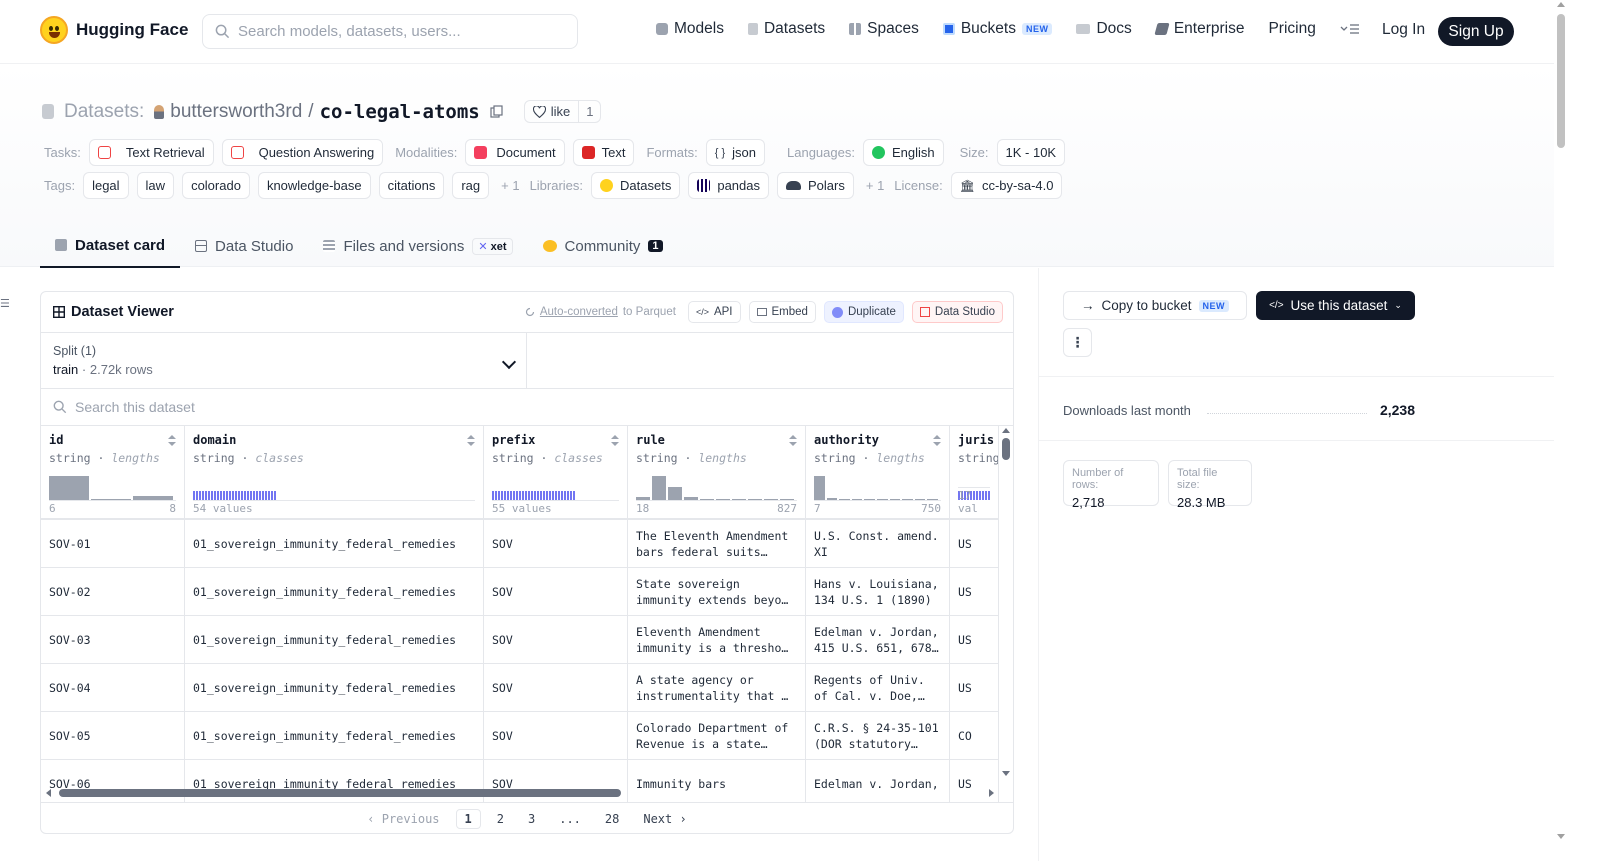 This screenshot has width=1600, height=861. Describe the element at coordinates (113, 543) in the screenshot. I see `table-cell-id: SOV-01` at that location.